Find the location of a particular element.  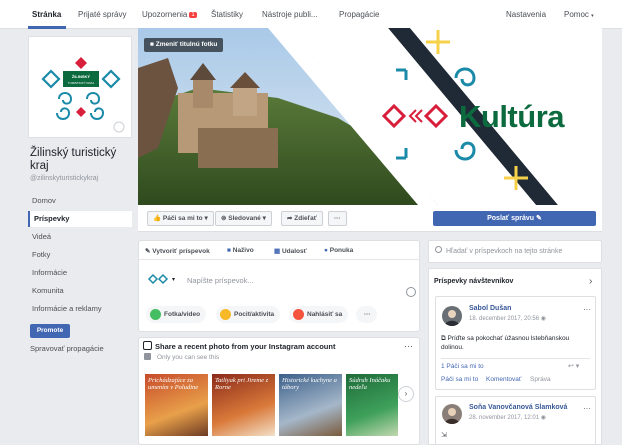

photo-video-button: Fotka/video is located at coordinates (176, 314).